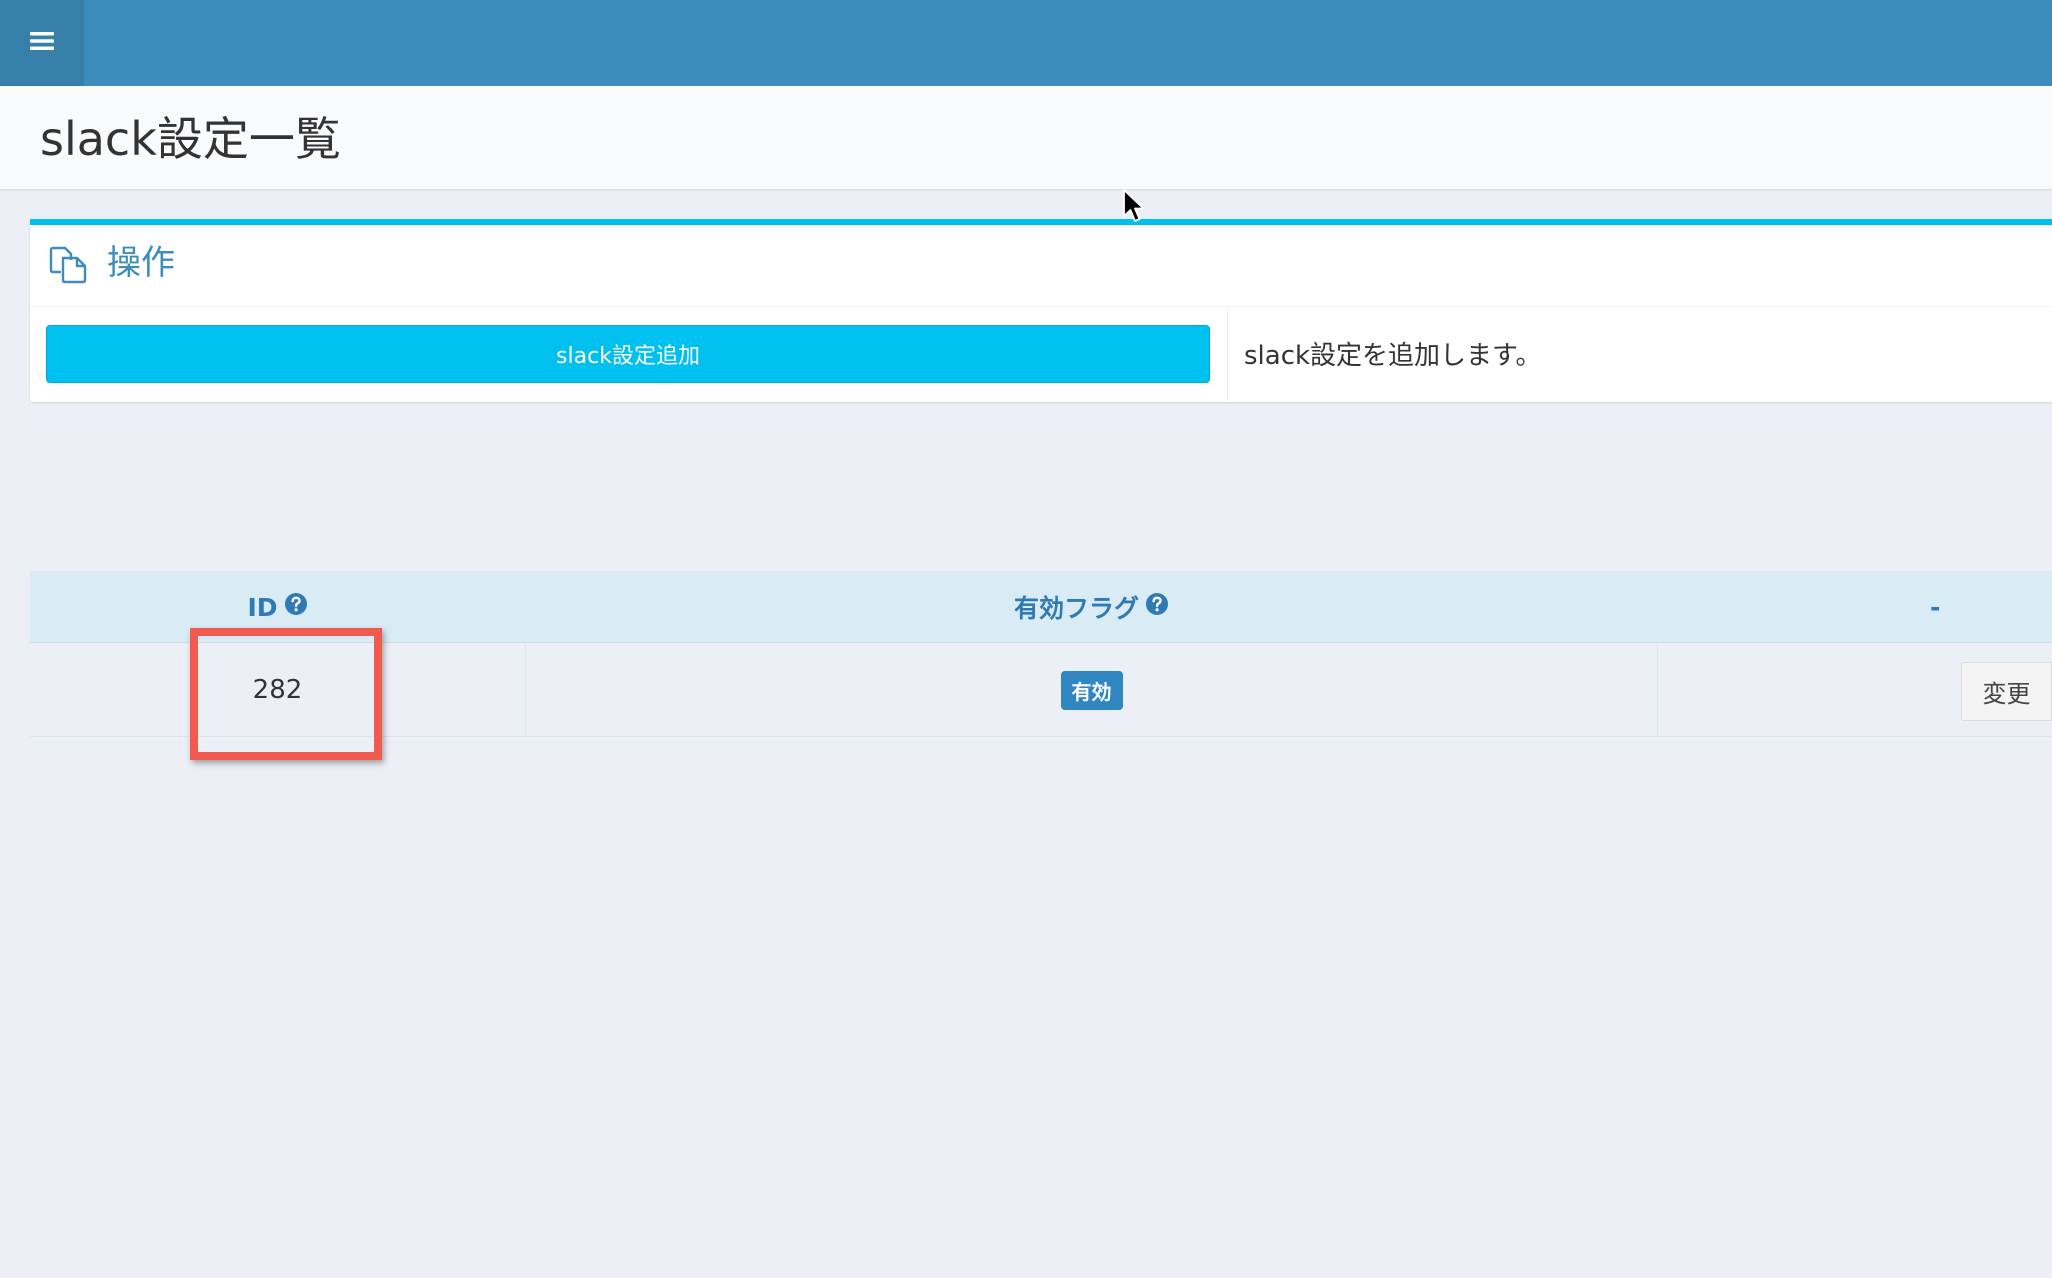 The image size is (2052, 1278). Describe the element at coordinates (1041, 310) in the screenshot. I see `operations-box: 操作 slack設定追加 slack設定を追加します。` at that location.